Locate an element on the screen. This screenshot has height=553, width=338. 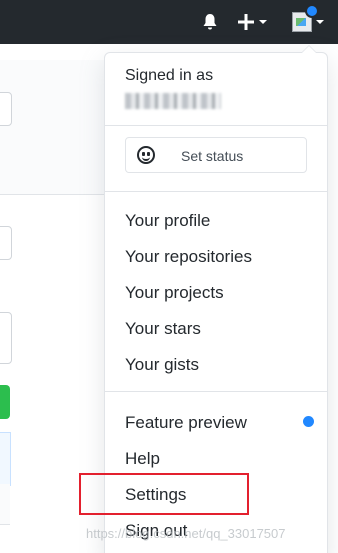
background-green-button is located at coordinates (5, 402).